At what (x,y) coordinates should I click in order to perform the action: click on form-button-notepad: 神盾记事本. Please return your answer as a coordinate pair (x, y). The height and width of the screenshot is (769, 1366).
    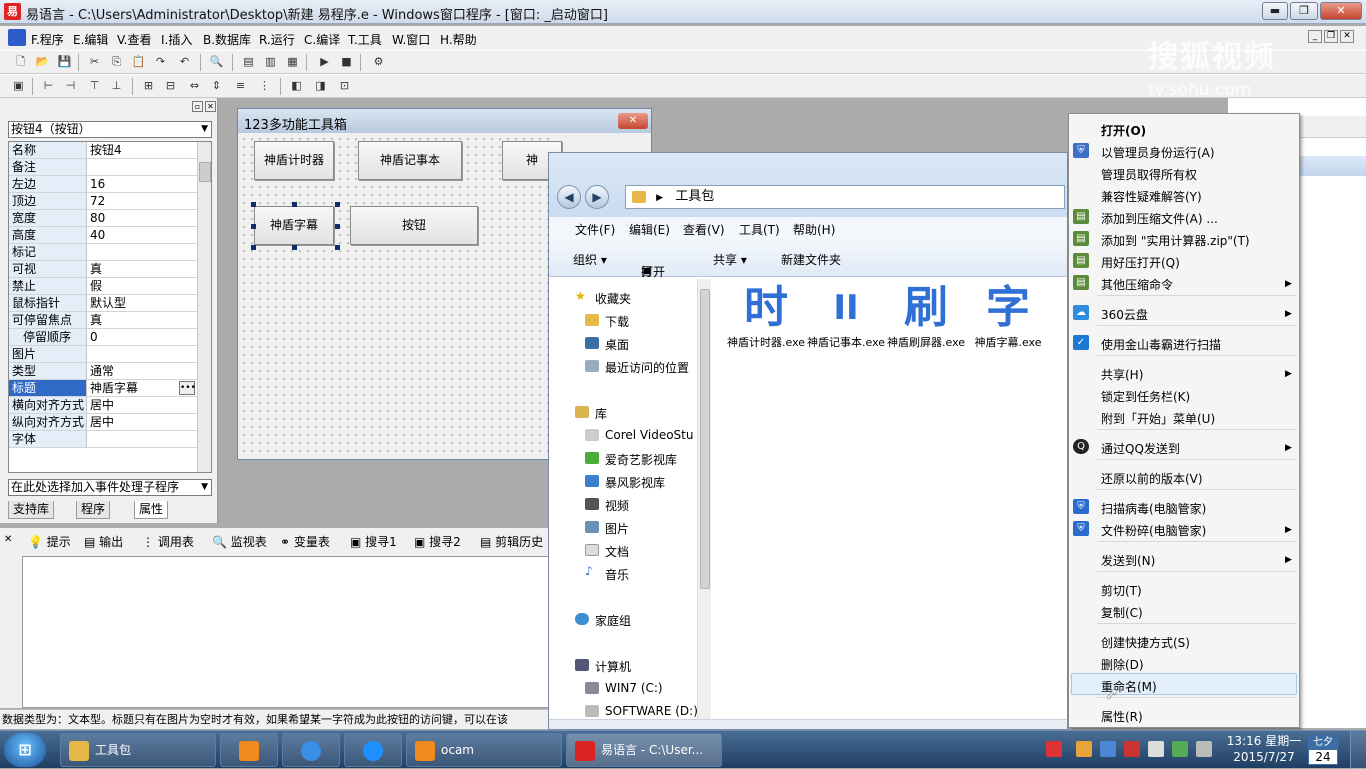
    Looking at the image, I should click on (410, 160).